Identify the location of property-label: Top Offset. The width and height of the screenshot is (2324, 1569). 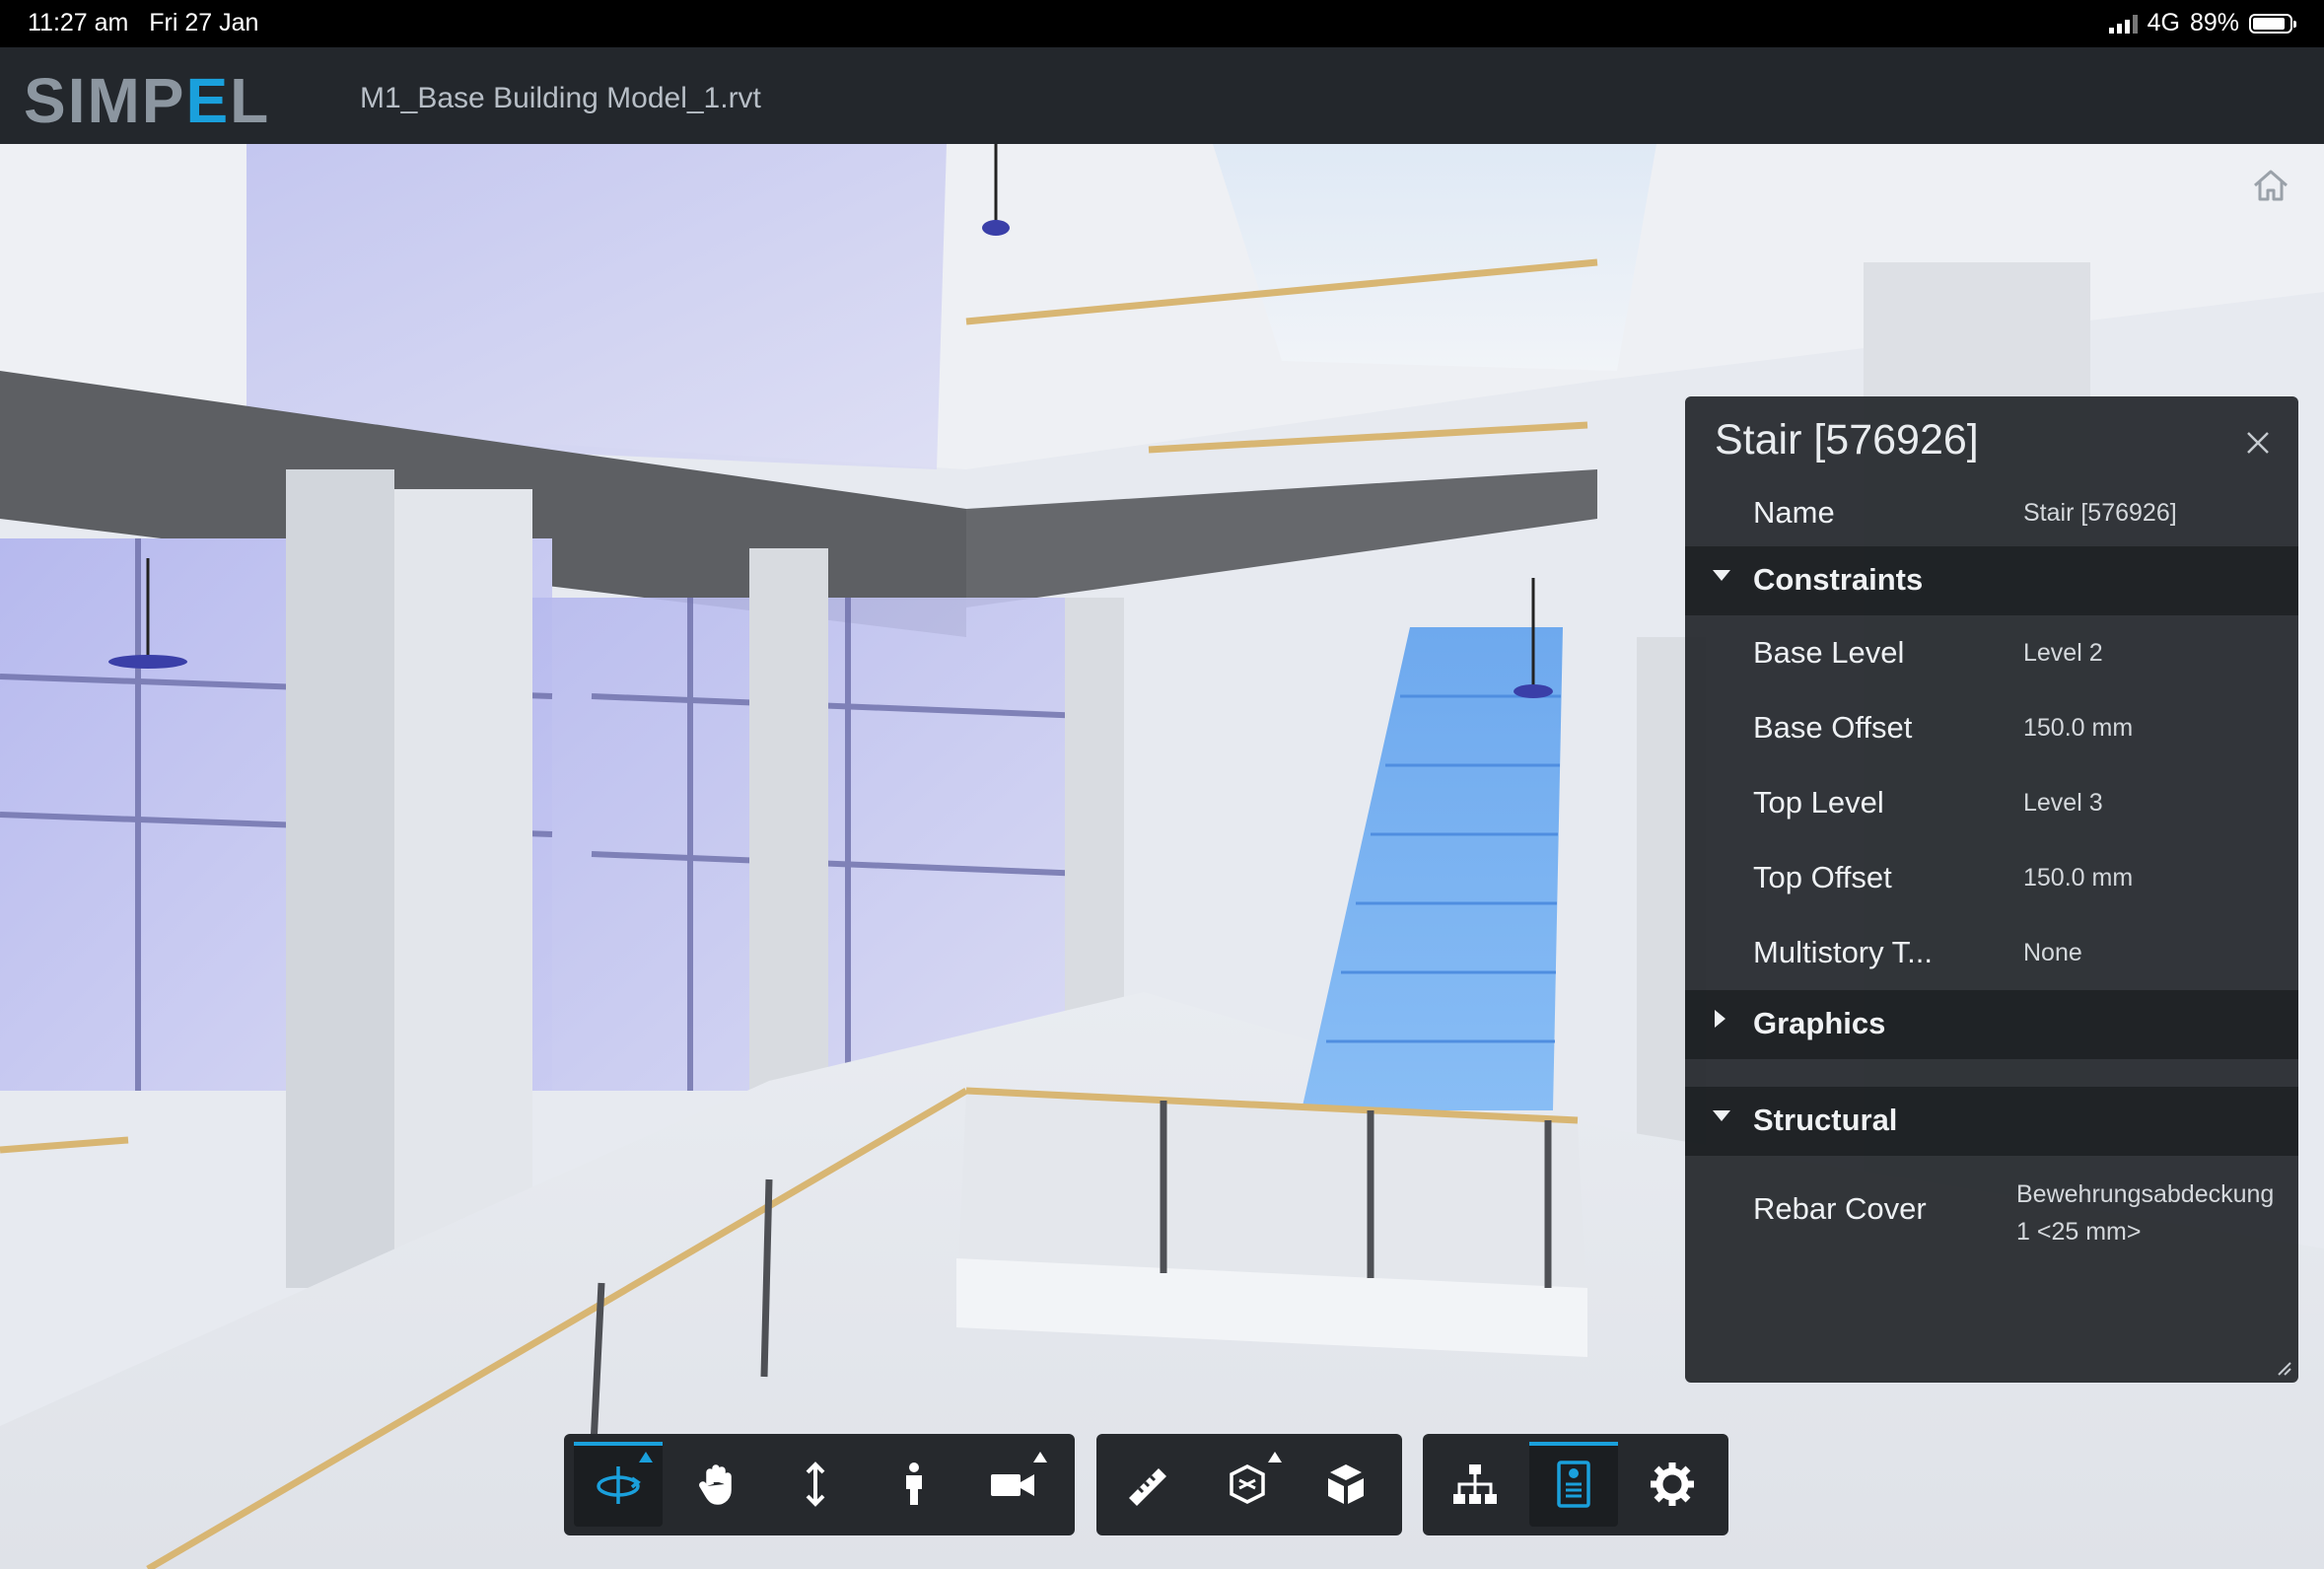
(1822, 877).